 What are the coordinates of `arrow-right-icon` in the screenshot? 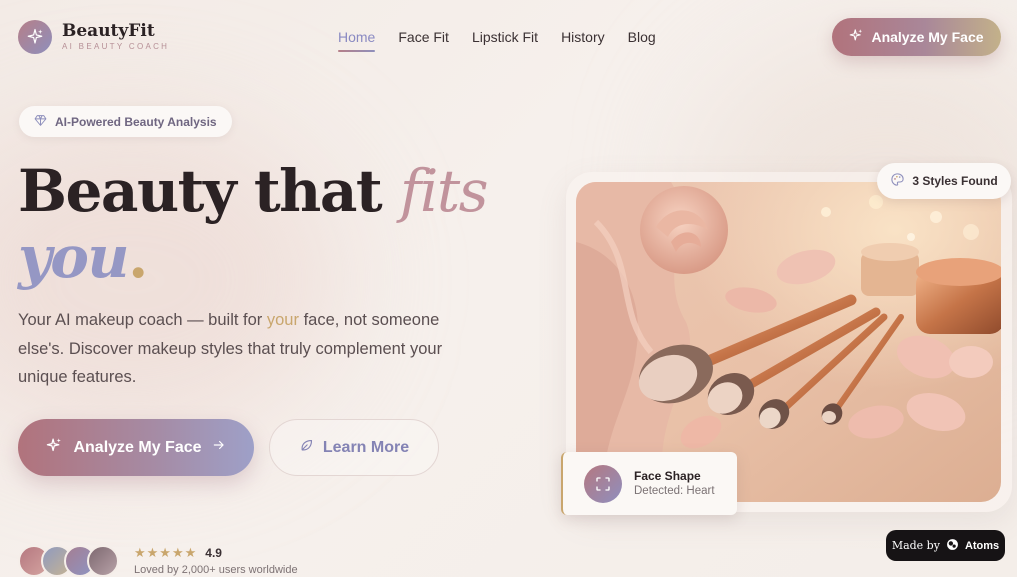 It's located at (219, 447).